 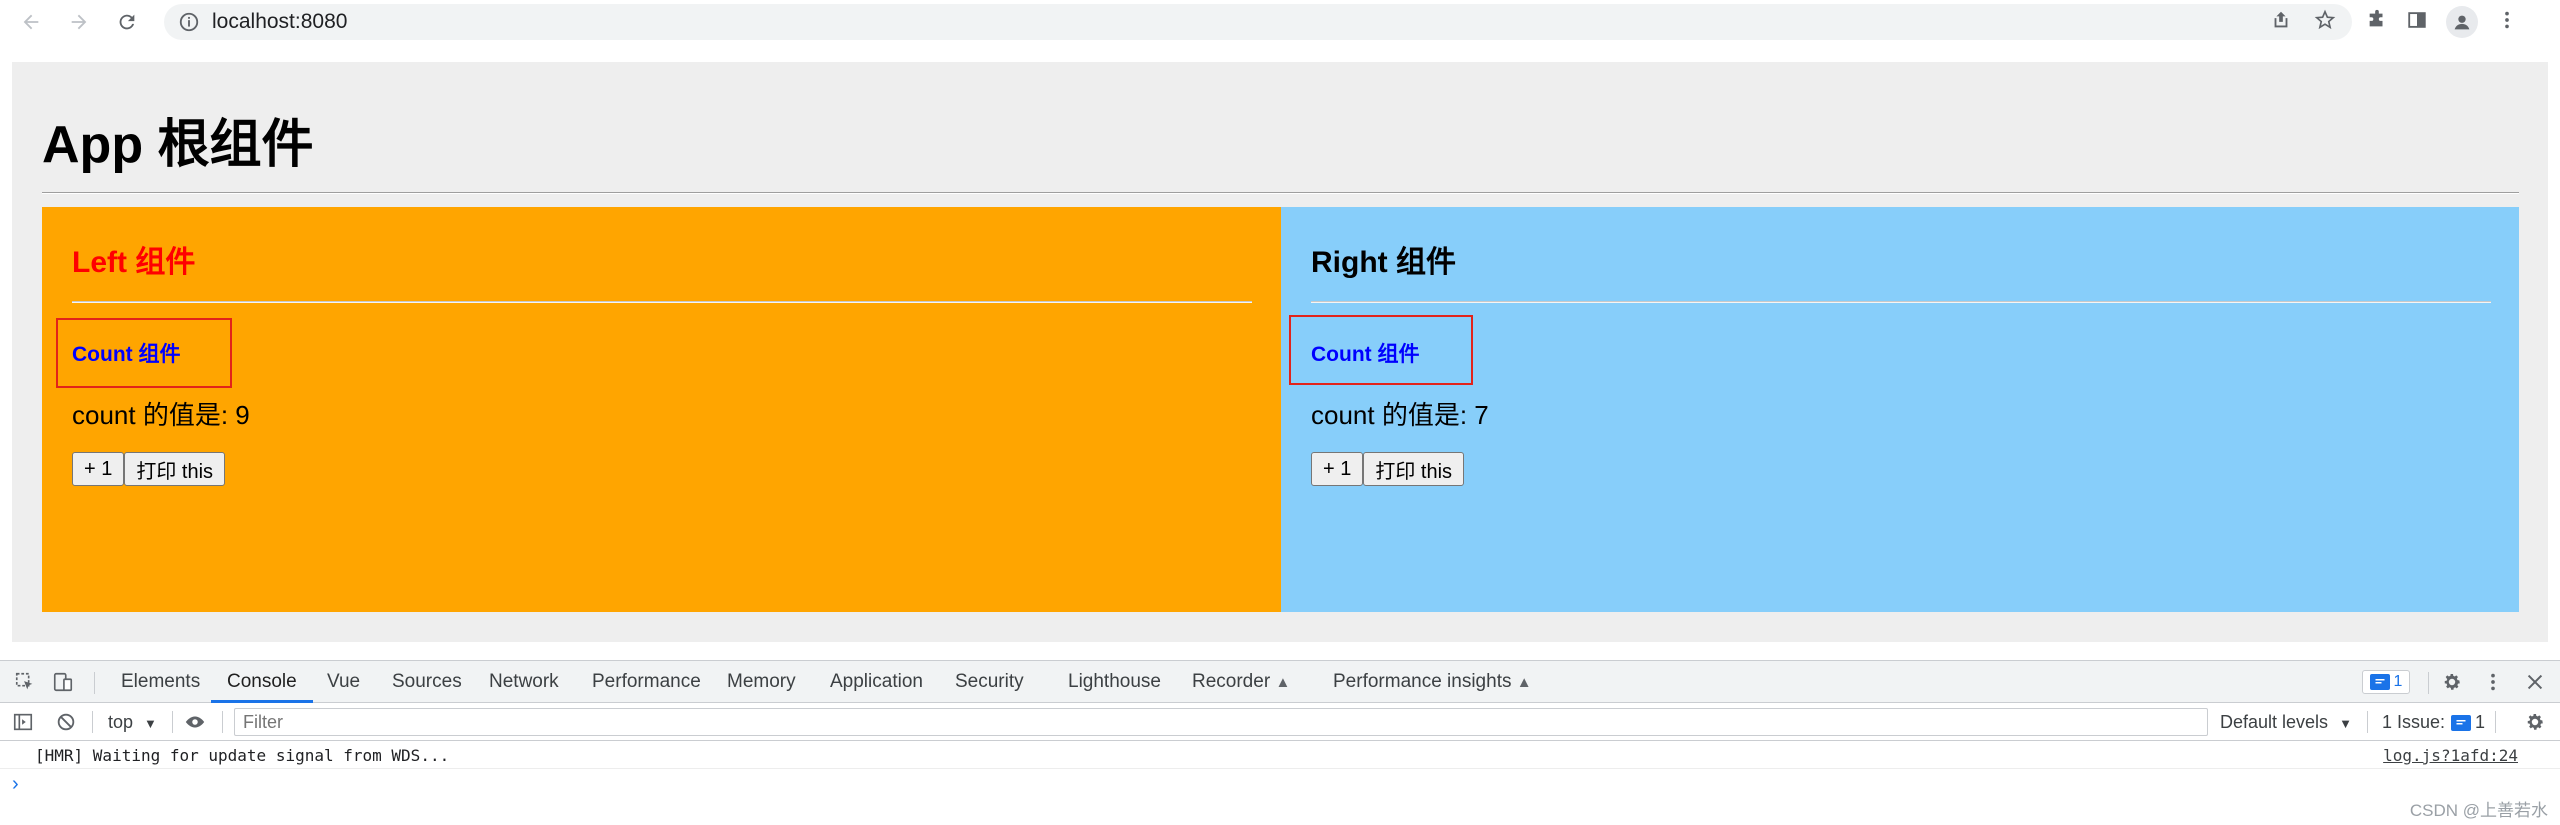 What do you see at coordinates (195, 722) in the screenshot?
I see `live-expression-eye-icon` at bounding box center [195, 722].